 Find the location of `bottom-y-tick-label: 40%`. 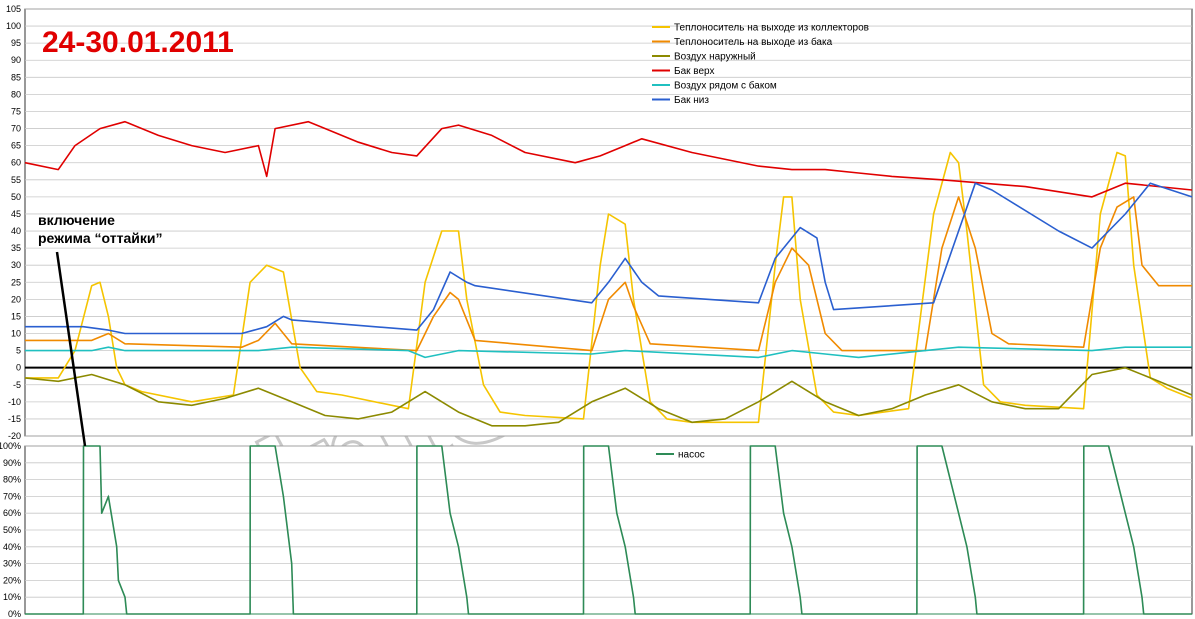

bottom-y-tick-label: 40% is located at coordinates (12, 547).